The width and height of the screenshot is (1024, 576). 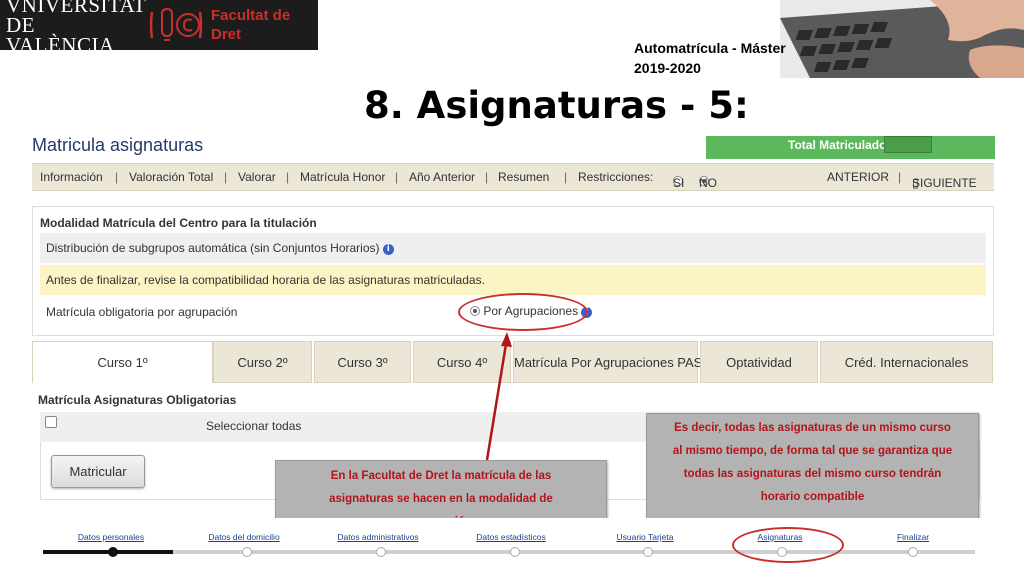 What do you see at coordinates (342, 177) in the screenshot?
I see `menu-item-matricula-honor: Matrícula Honor` at bounding box center [342, 177].